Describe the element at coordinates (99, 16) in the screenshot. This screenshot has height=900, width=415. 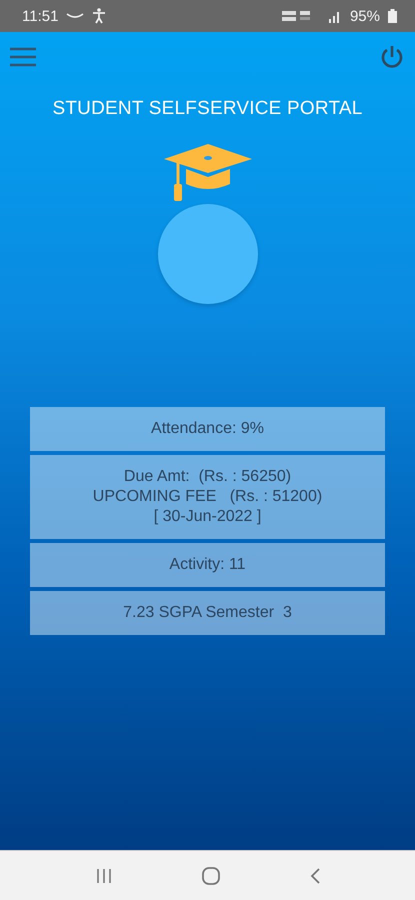
I see `accessibility-icon` at that location.